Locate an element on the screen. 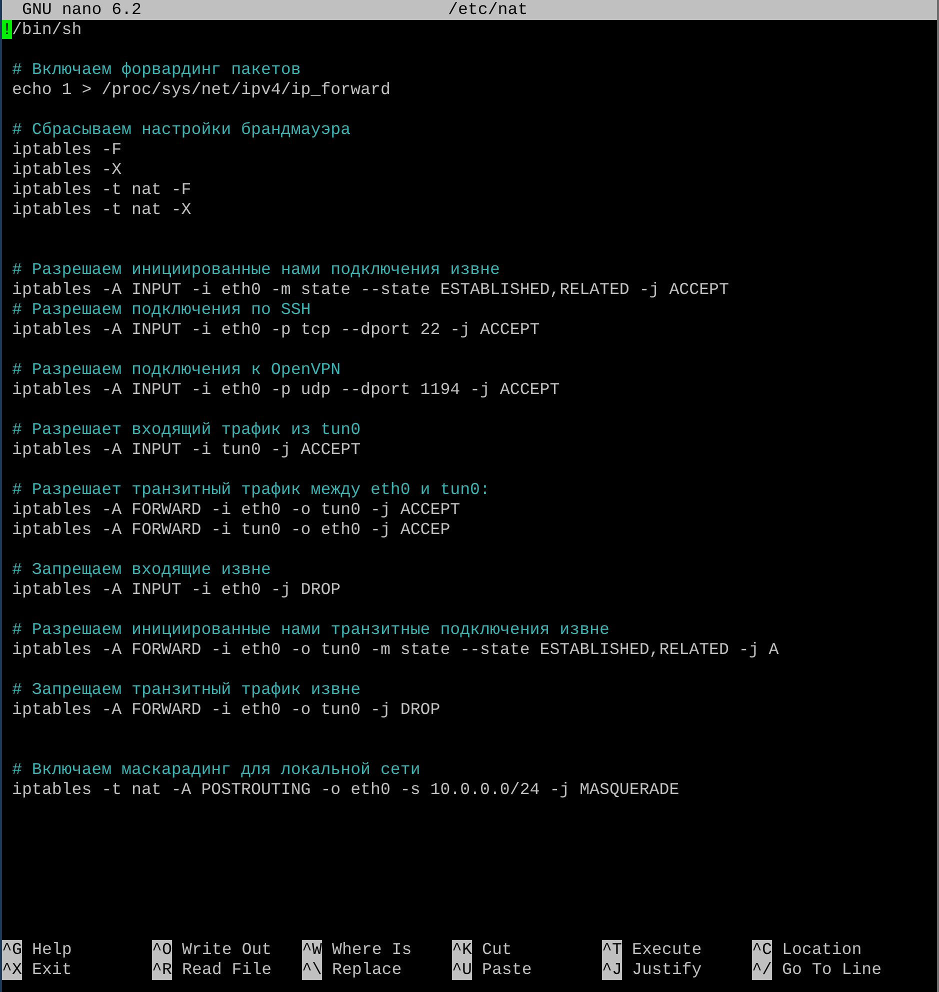 This screenshot has width=939, height=992. code-line: iptables -A FORWARD -i eth0 -o tun0 -j ACCEPT is located at coordinates (235, 509).